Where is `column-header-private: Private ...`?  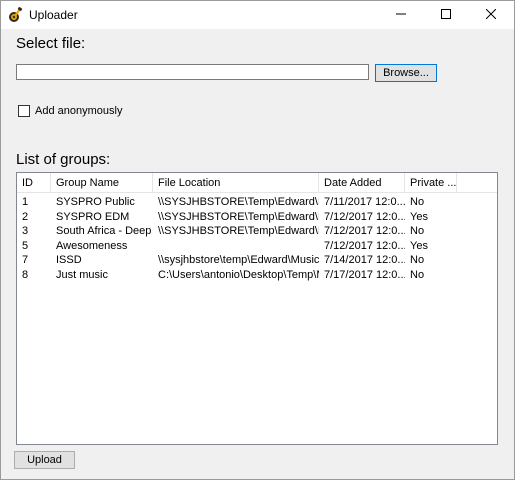 column-header-private: Private ... is located at coordinates (431, 183).